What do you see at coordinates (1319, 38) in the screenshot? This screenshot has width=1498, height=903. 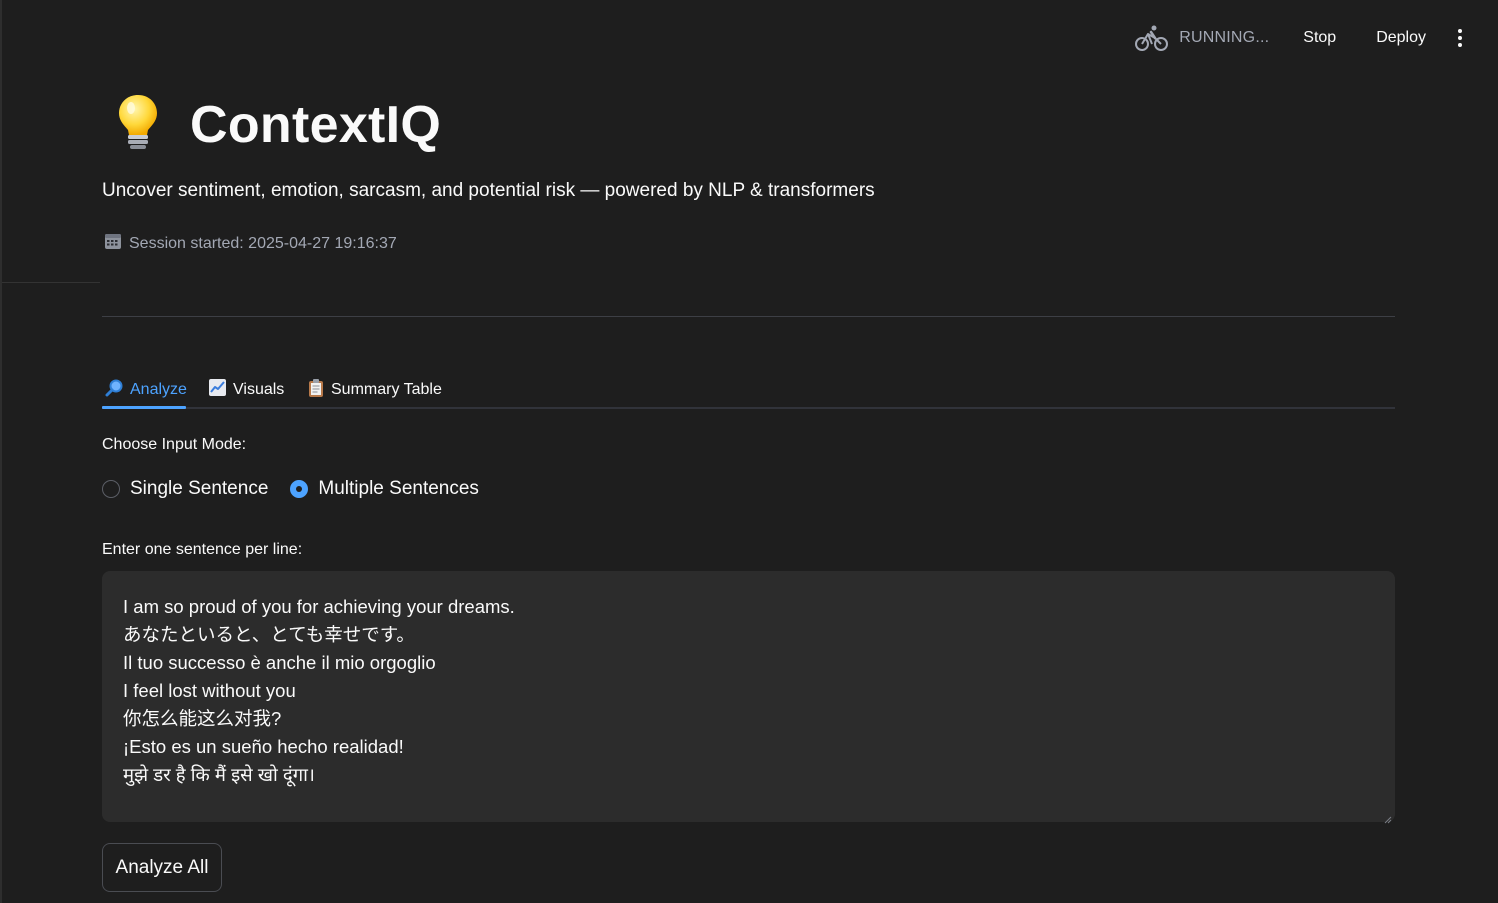 I see `stop-button: Stop` at bounding box center [1319, 38].